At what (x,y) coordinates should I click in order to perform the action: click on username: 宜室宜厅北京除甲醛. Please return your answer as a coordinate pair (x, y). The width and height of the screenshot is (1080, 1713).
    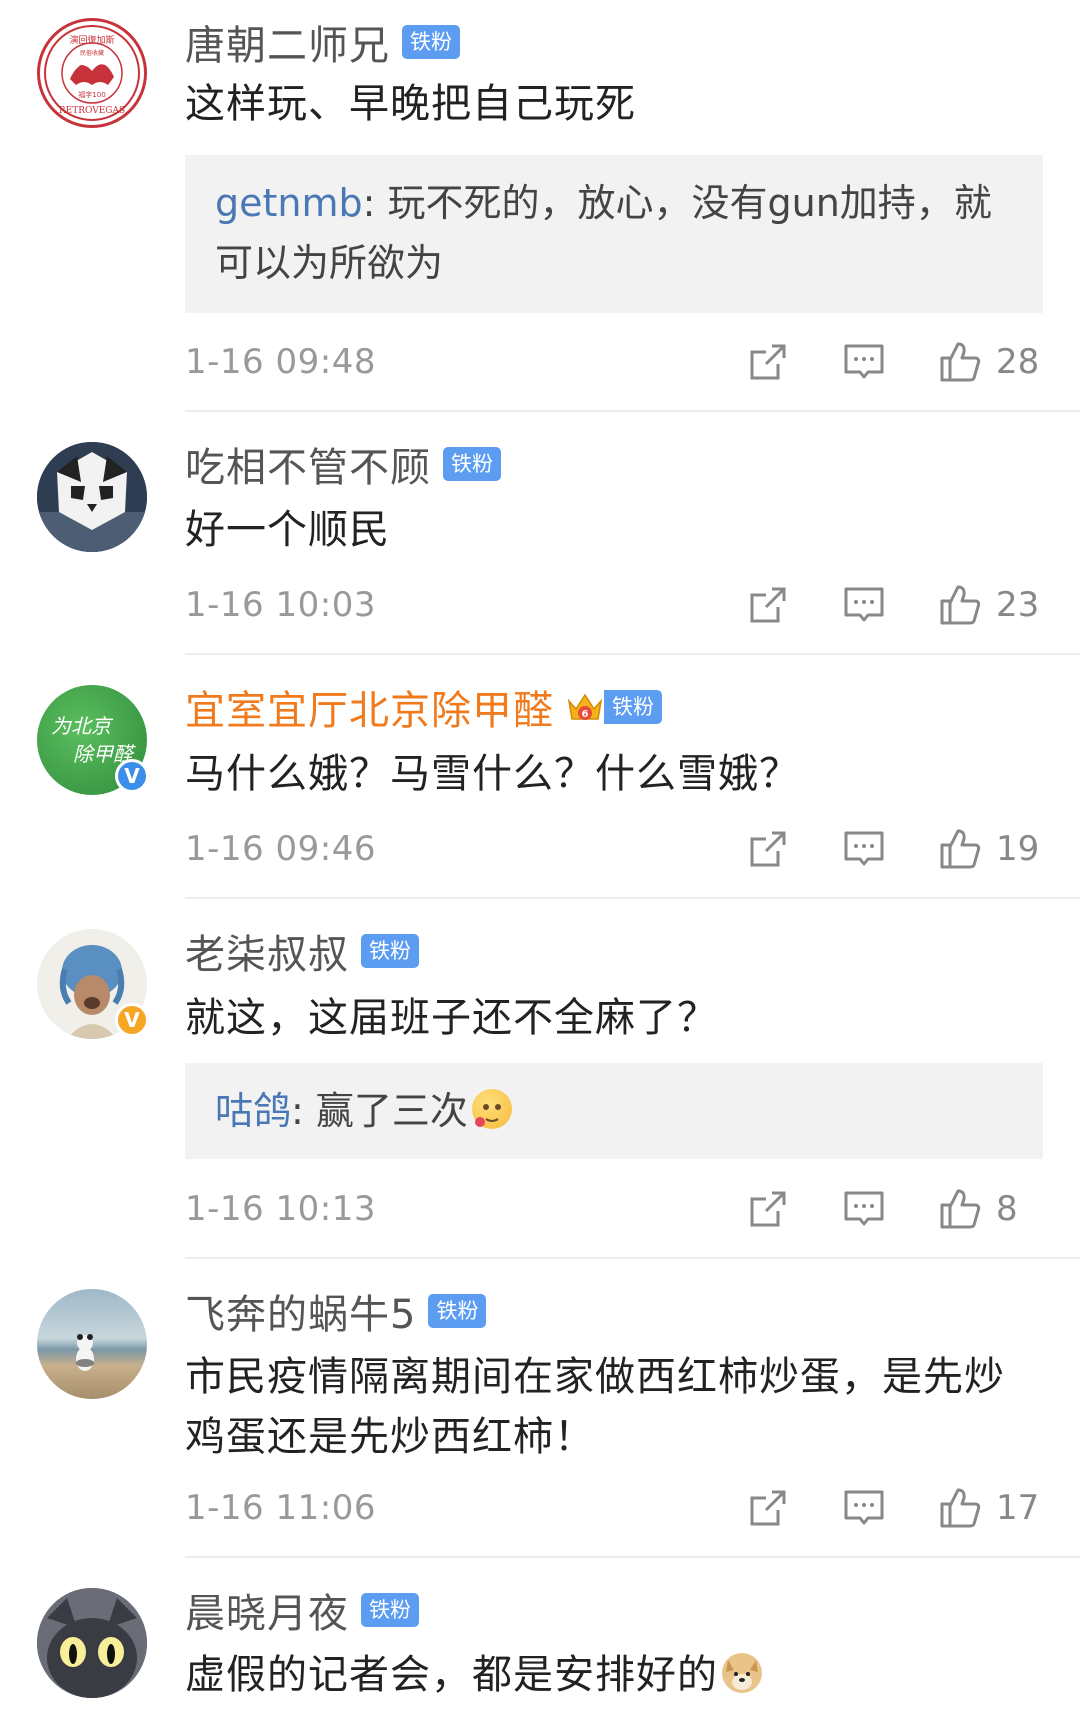
    Looking at the image, I should click on (369, 707).